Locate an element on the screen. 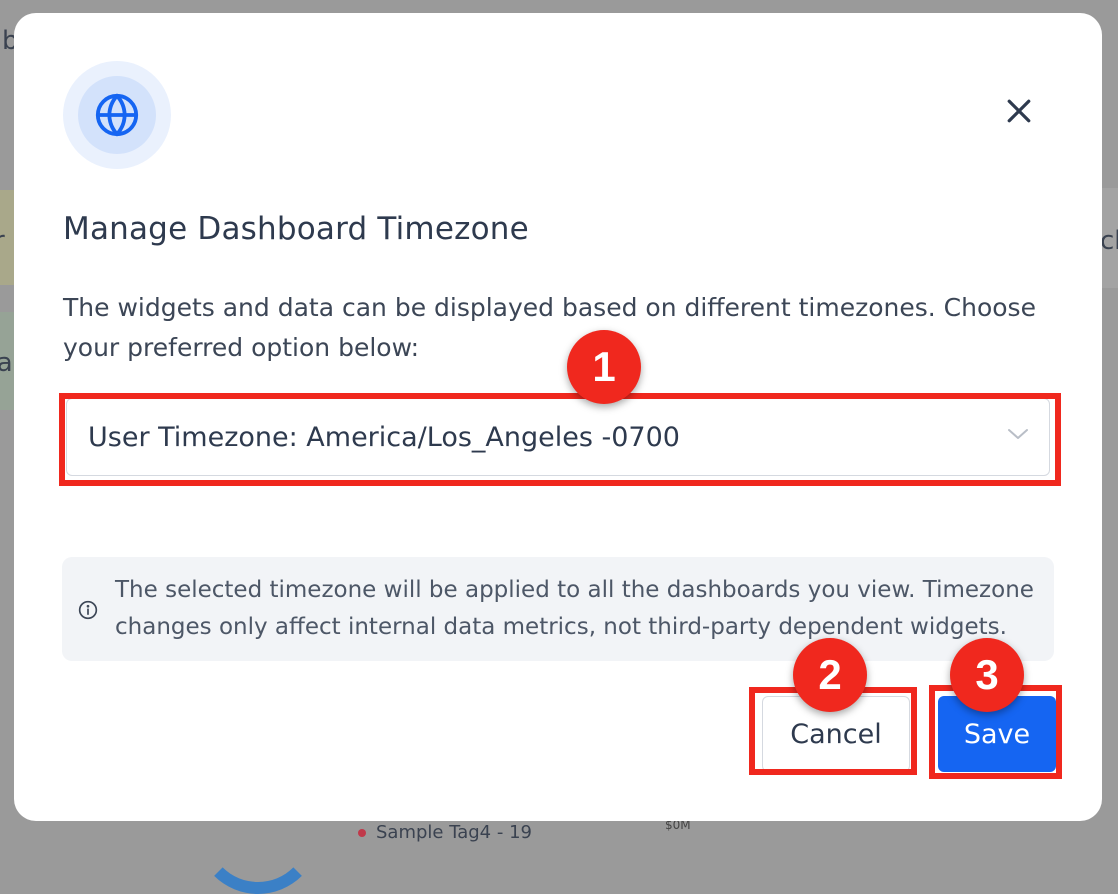 The width and height of the screenshot is (1118, 894). background-text-4: ch is located at coordinates (1109, 241).